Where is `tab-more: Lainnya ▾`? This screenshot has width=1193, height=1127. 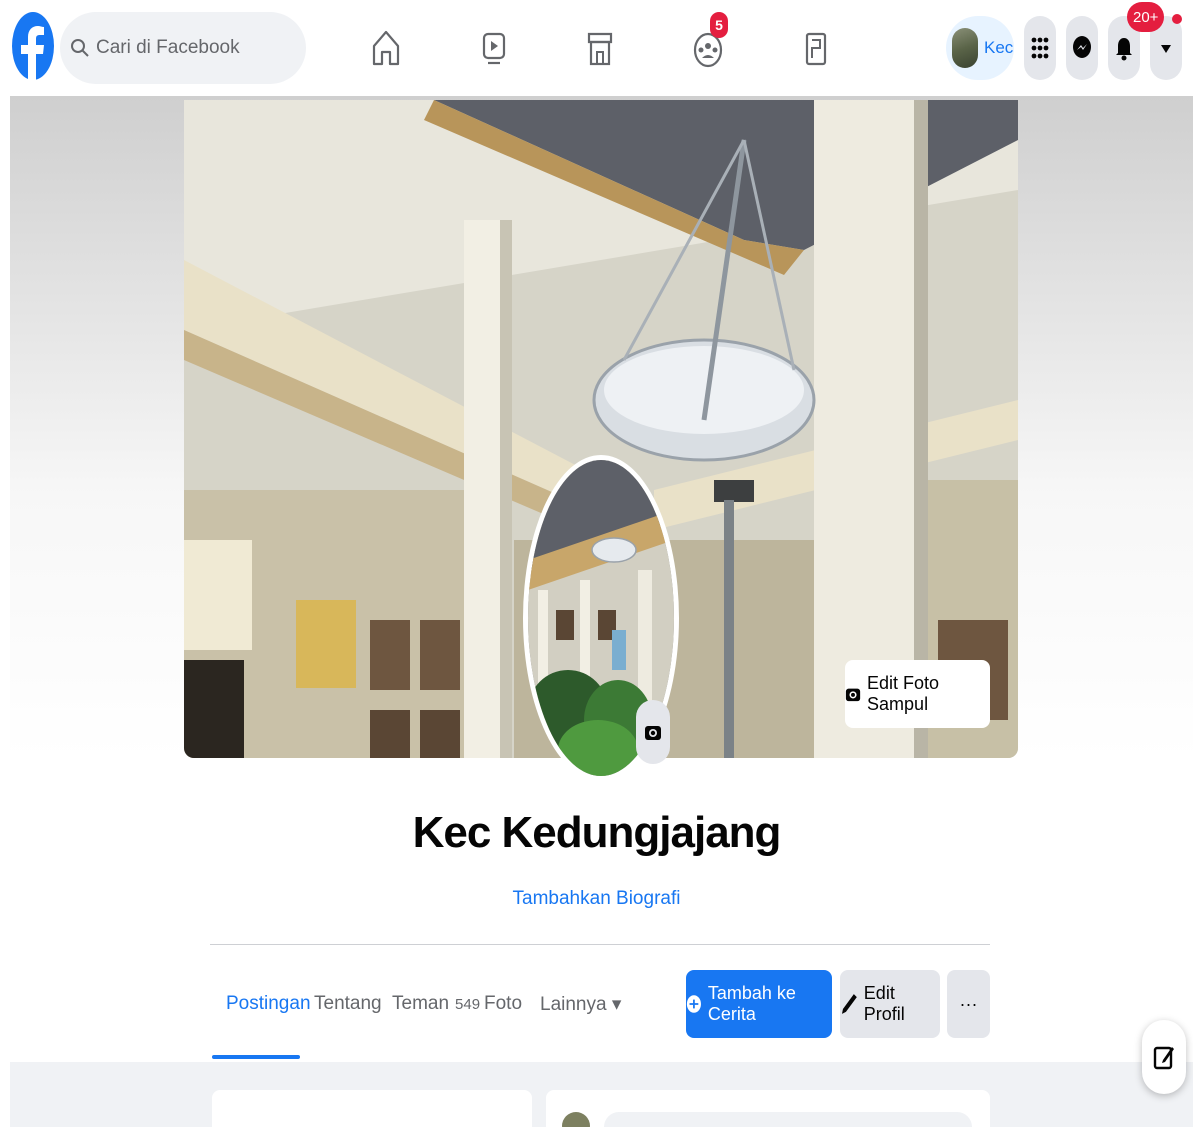
tab-more: Lainnya ▾ is located at coordinates (580, 1004).